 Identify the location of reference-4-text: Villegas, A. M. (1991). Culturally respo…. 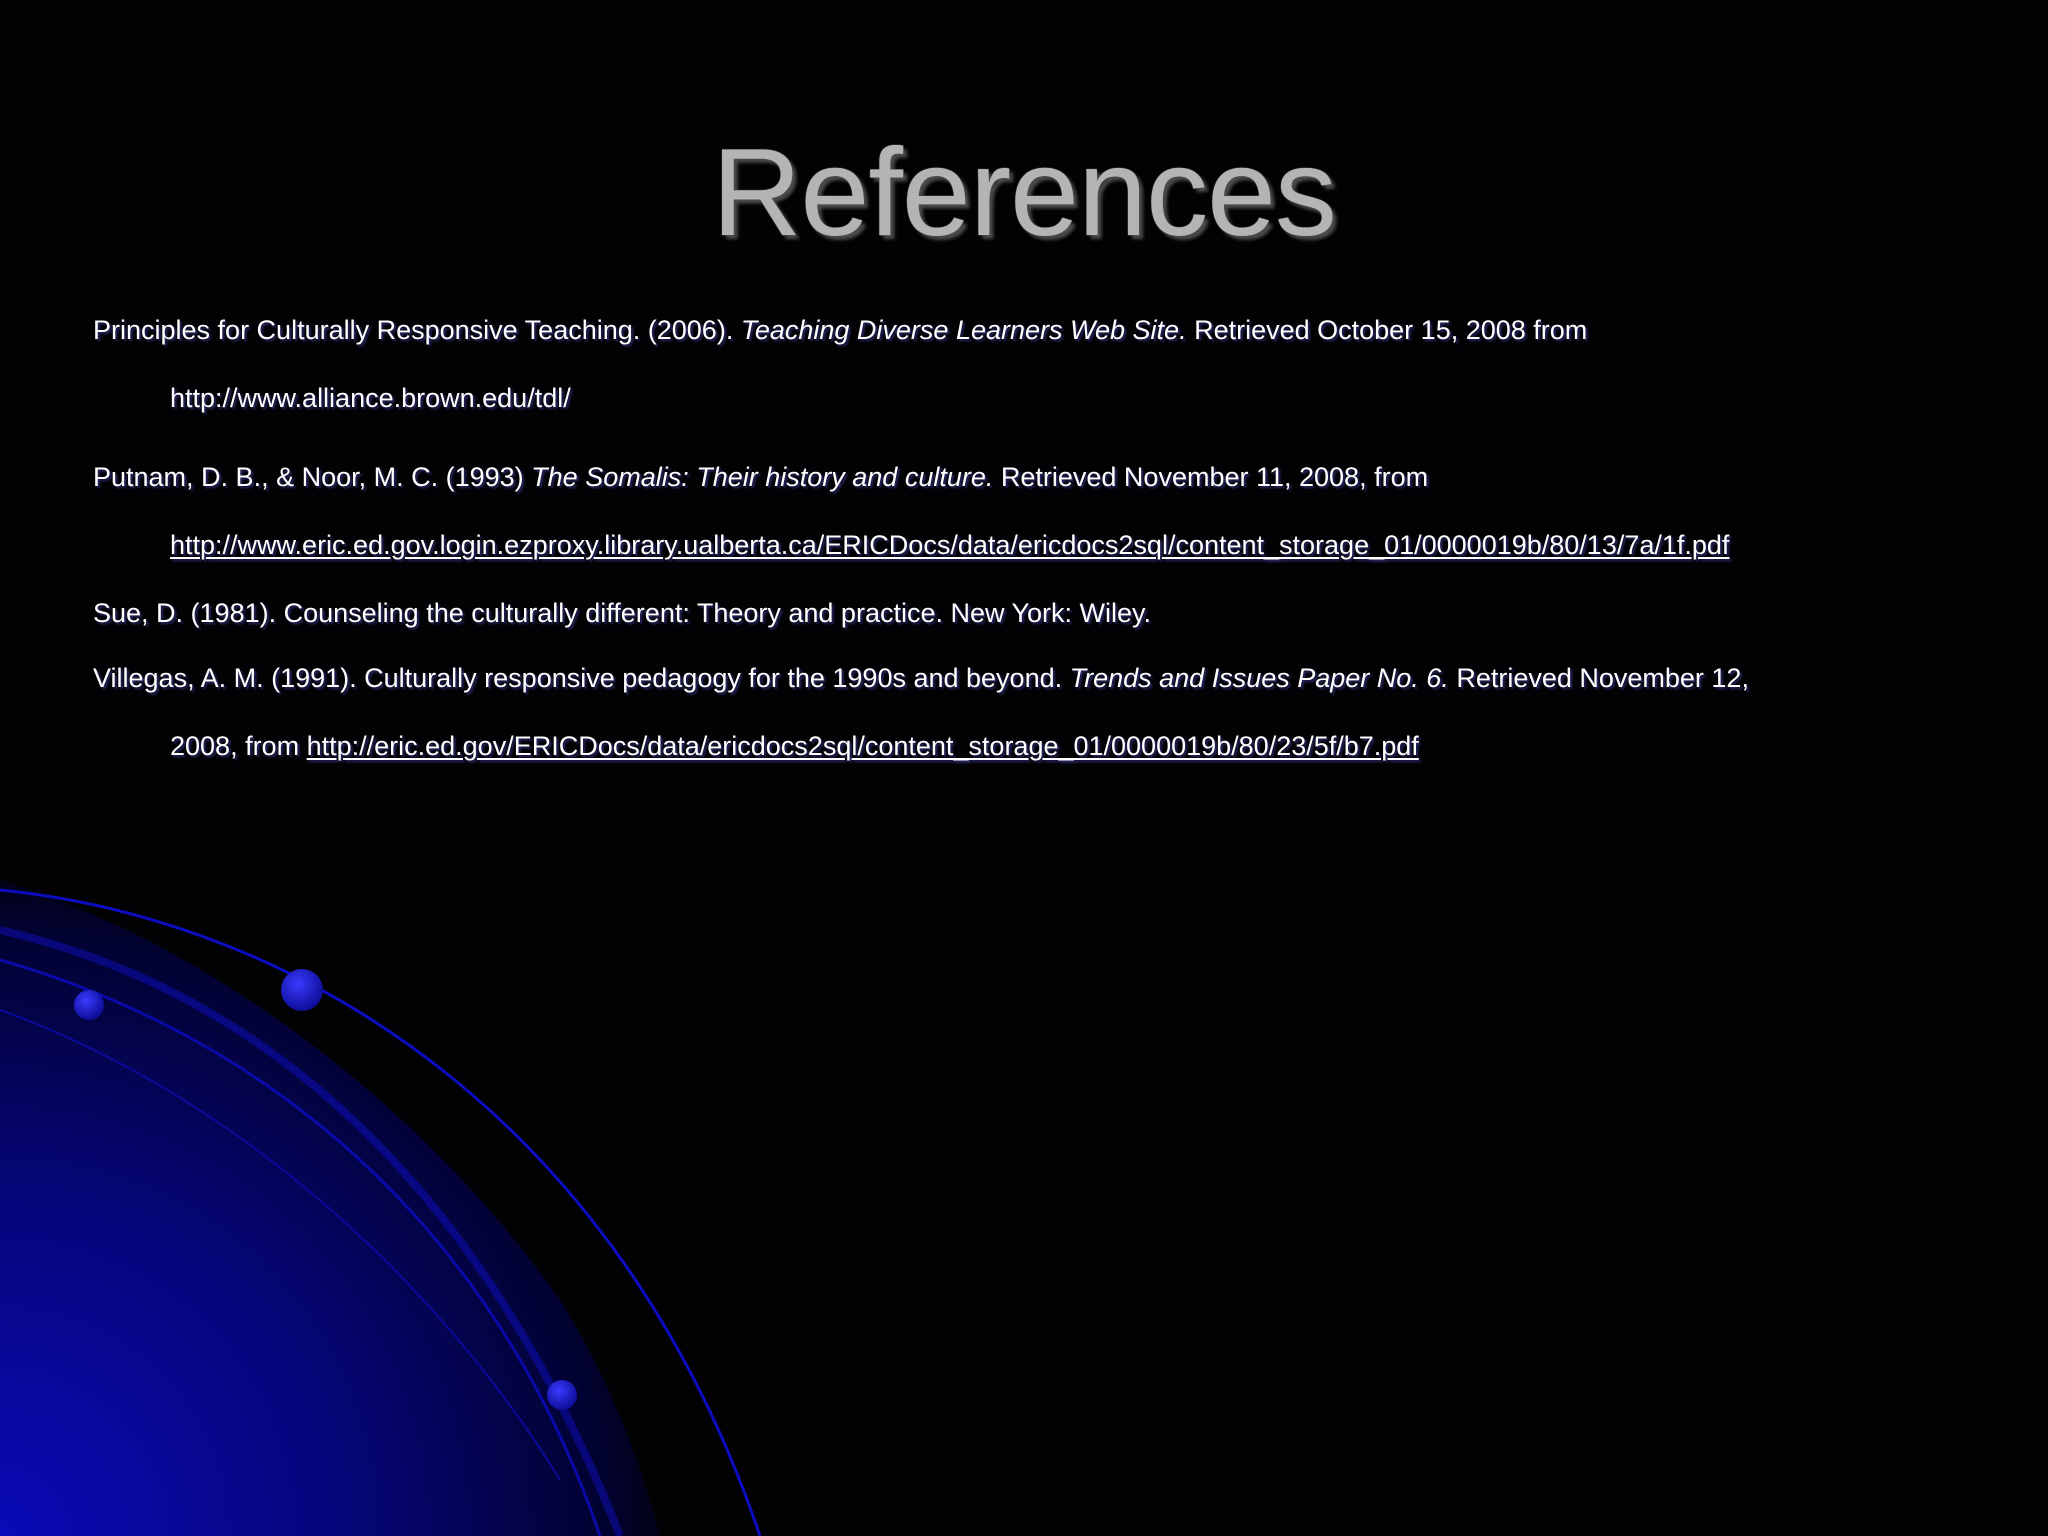
(581, 678).